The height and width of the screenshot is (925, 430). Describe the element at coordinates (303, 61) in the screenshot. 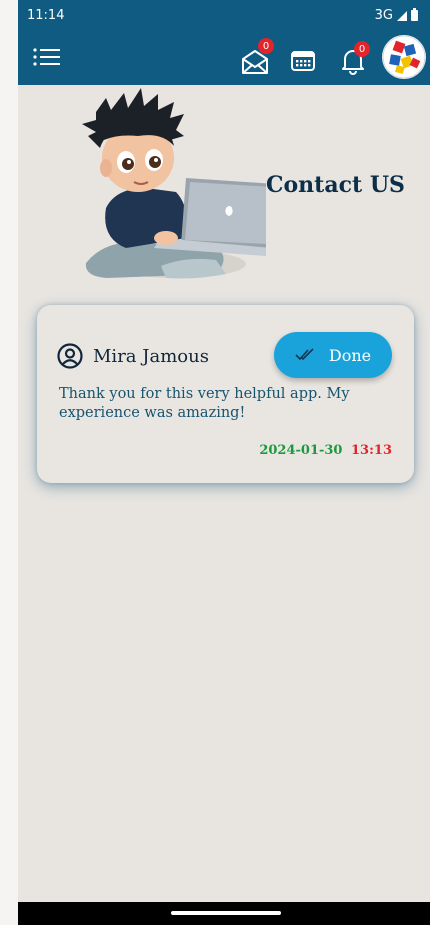

I see `calendar-icon` at that location.